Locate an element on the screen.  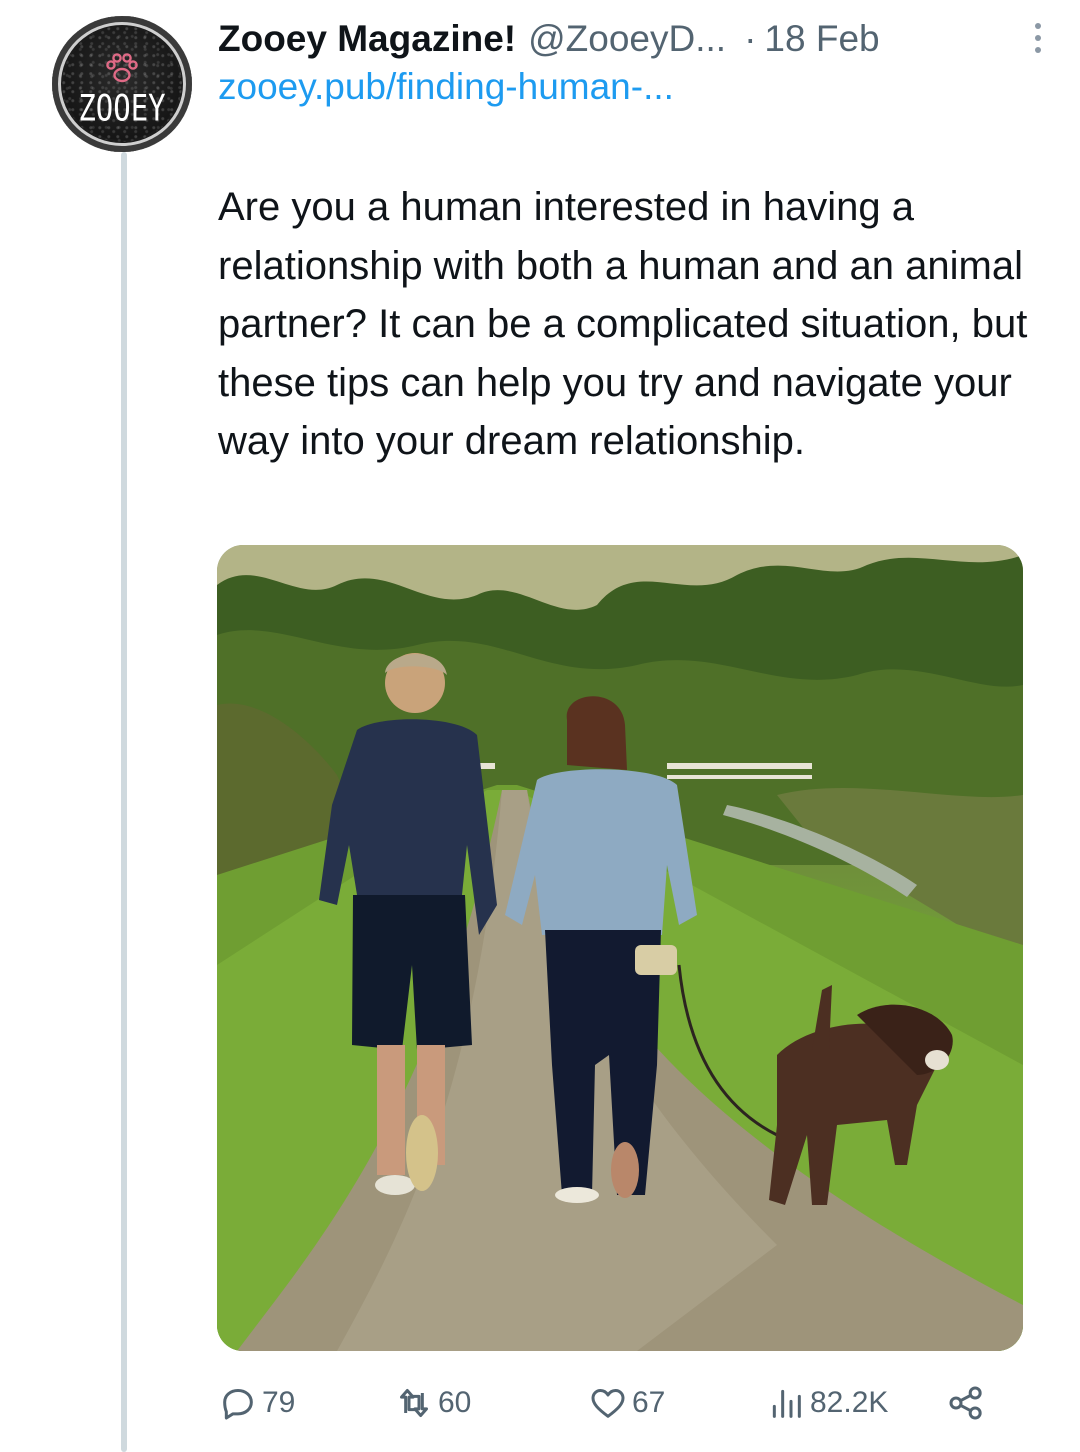
views-button: 82.2K is located at coordinates (827, 1403).